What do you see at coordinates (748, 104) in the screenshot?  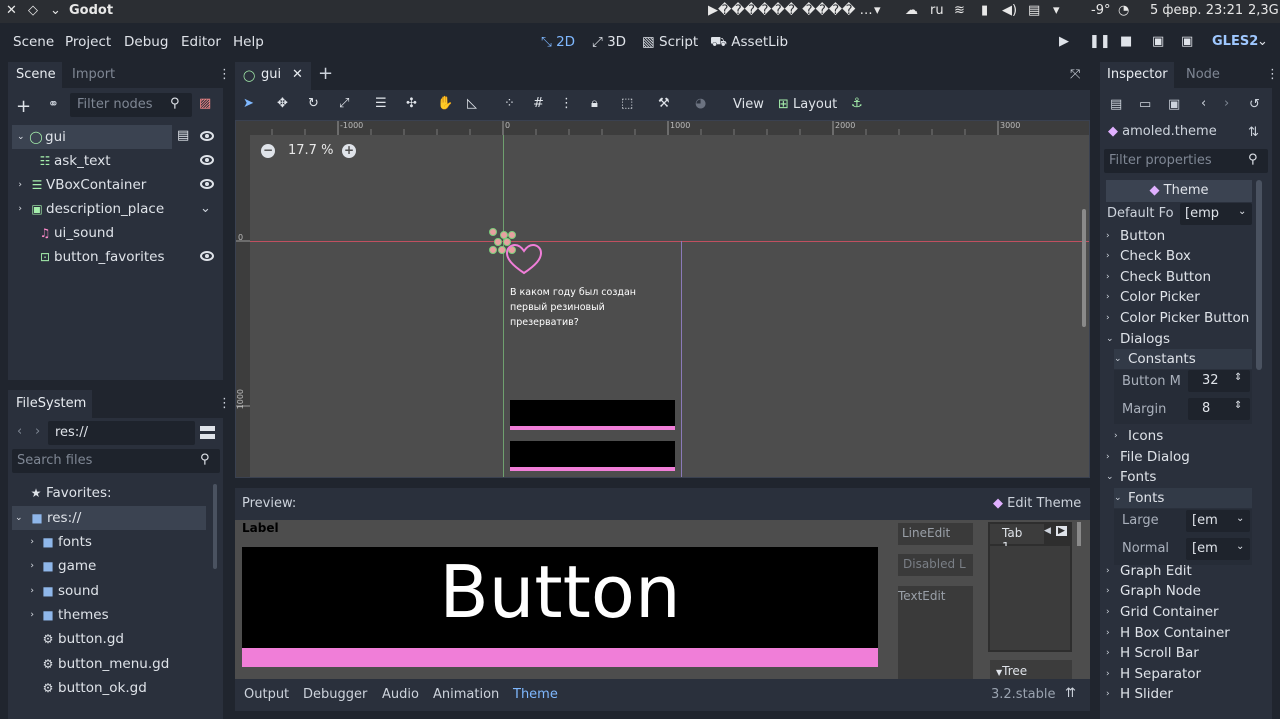 I see `view-menu: View` at bounding box center [748, 104].